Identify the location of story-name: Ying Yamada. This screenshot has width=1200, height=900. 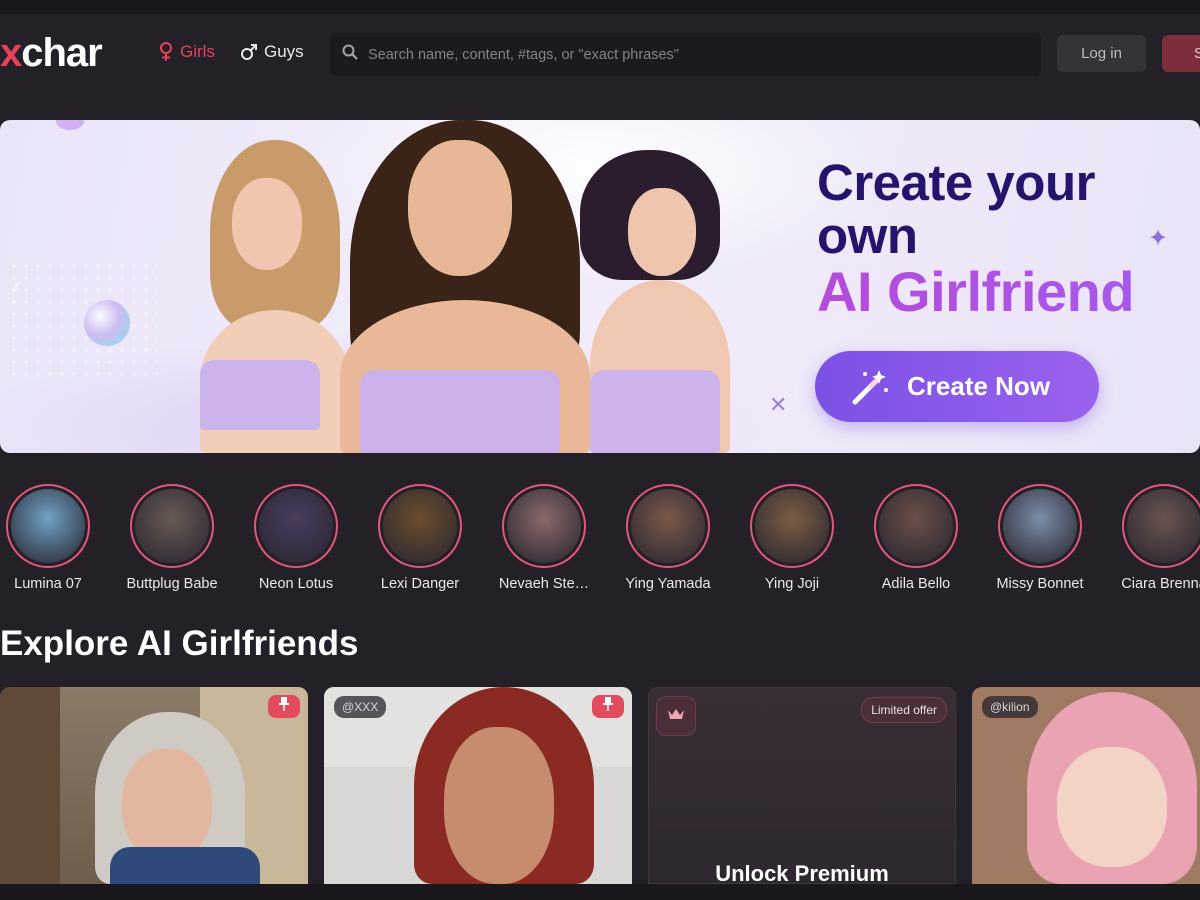
(668, 584).